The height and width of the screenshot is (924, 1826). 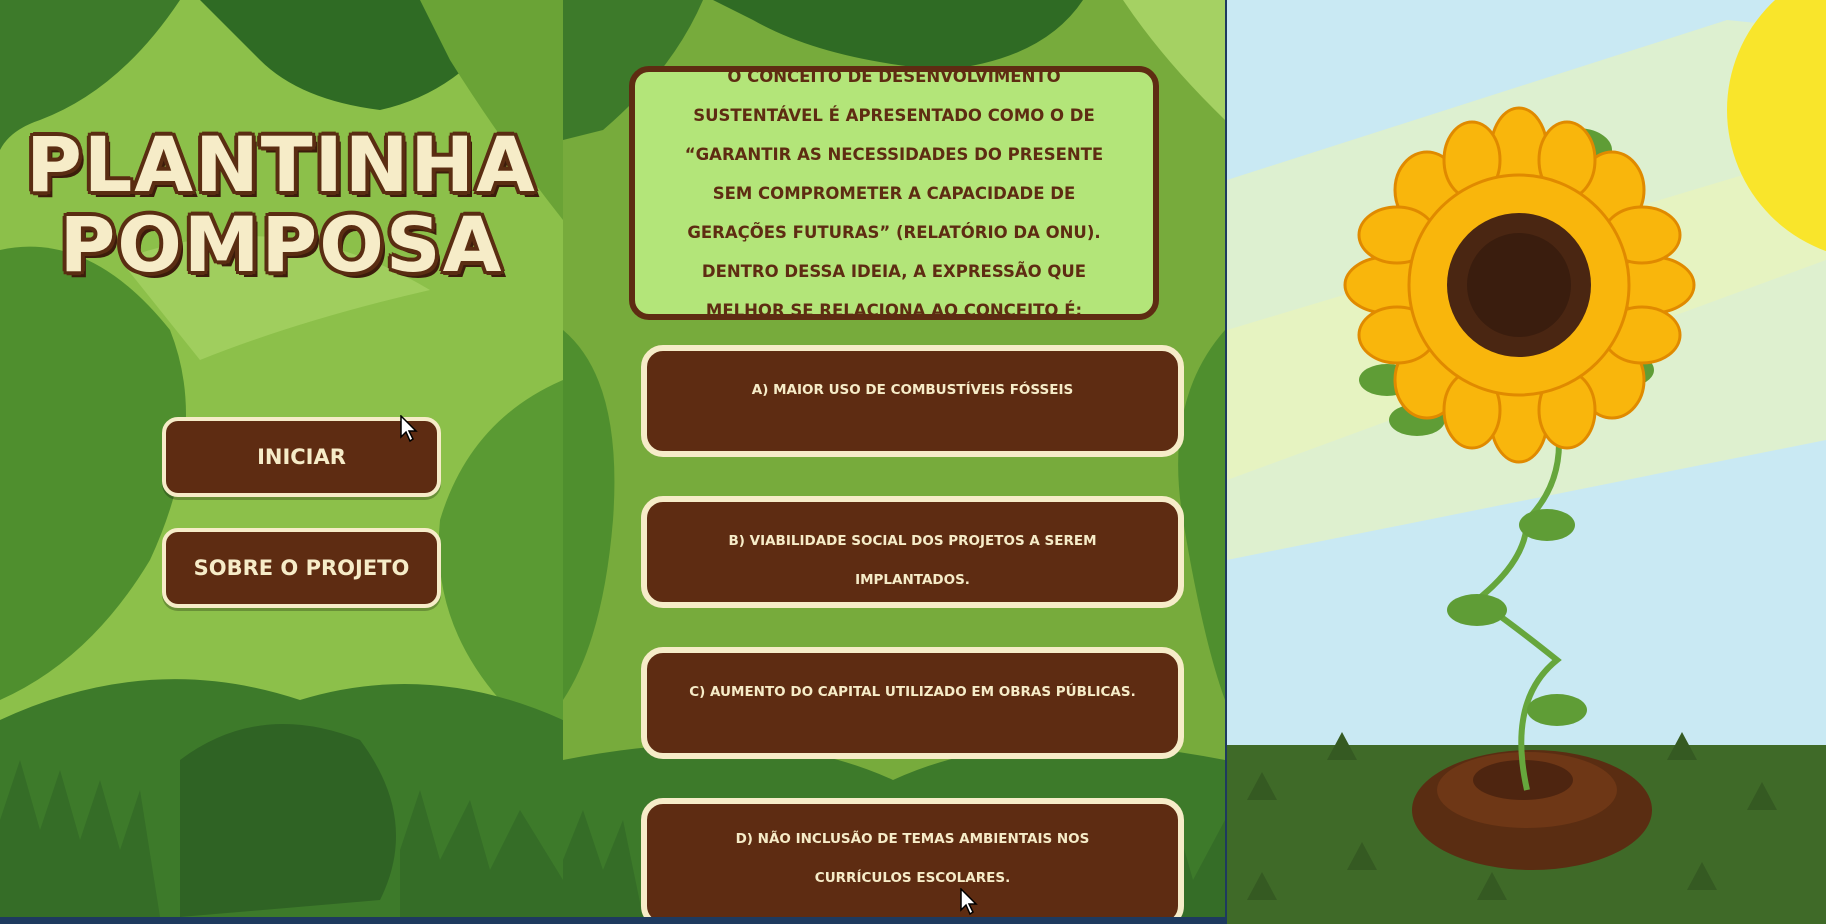 What do you see at coordinates (281, 244) in the screenshot?
I see `game-title-line2: POMPOSA` at bounding box center [281, 244].